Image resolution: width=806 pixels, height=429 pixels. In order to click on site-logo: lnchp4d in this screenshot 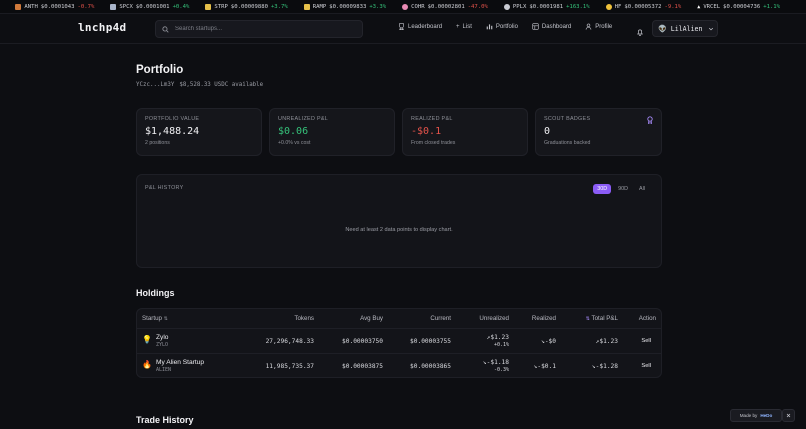, I will do `click(102, 27)`.